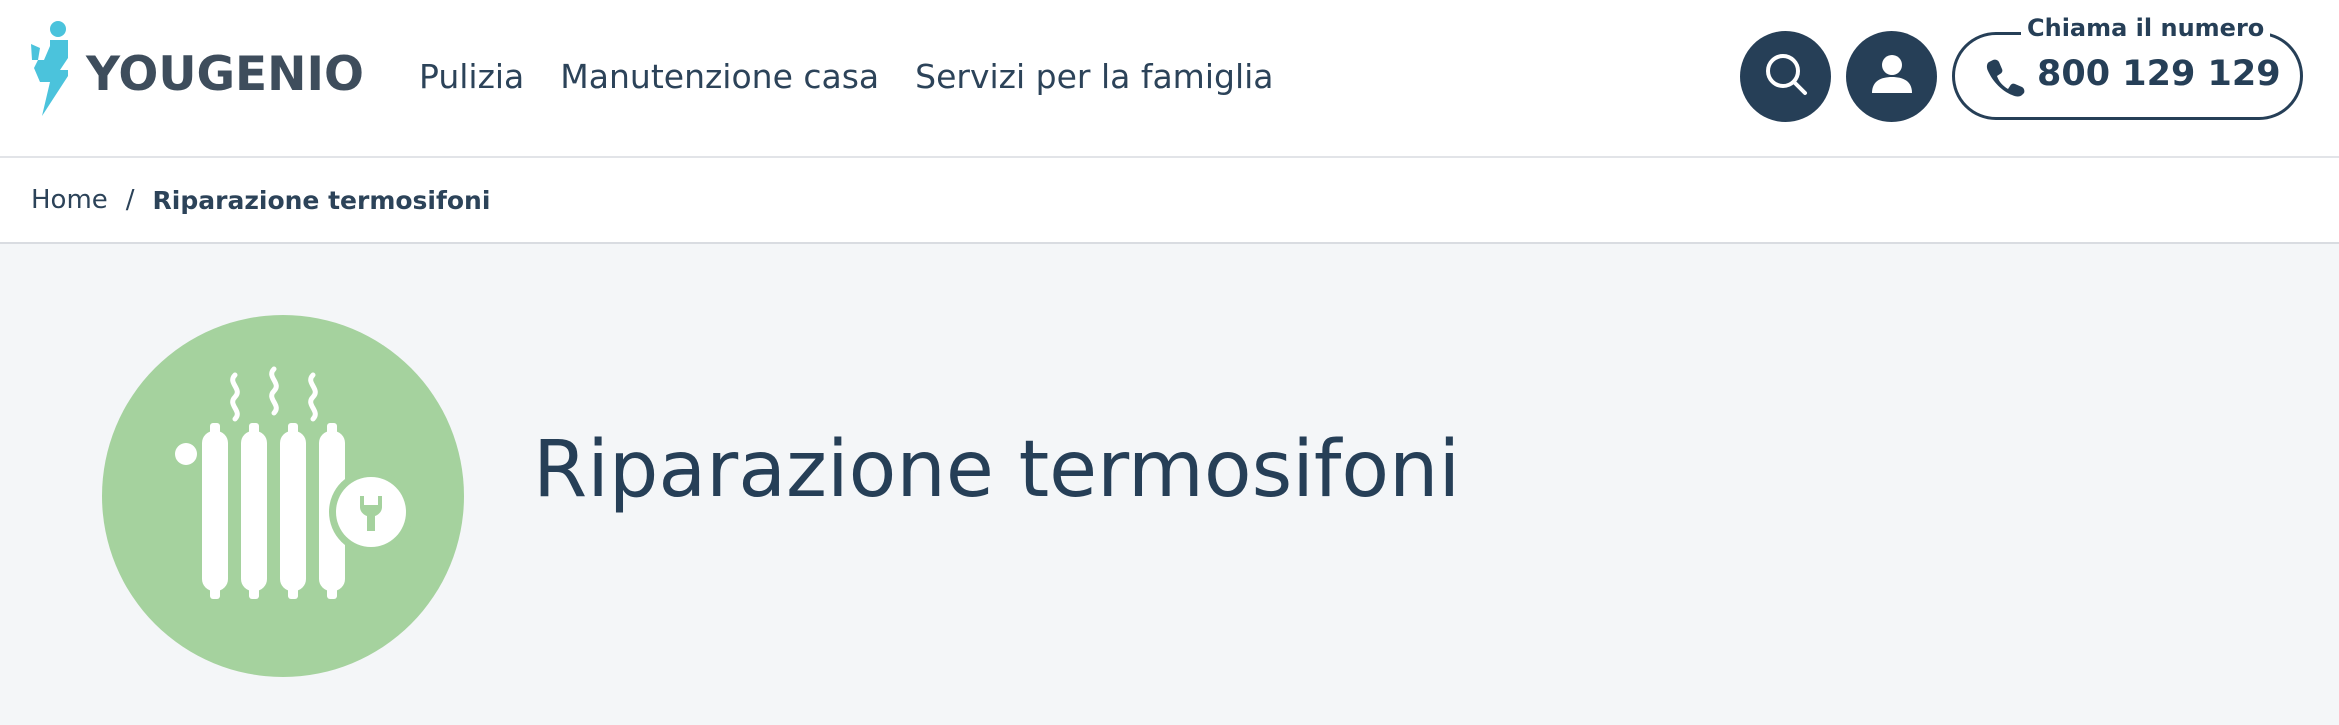 Image resolution: width=2339 pixels, height=725 pixels. I want to click on nav-item-manutenzione-casa: Manutenzione casa, so click(719, 77).